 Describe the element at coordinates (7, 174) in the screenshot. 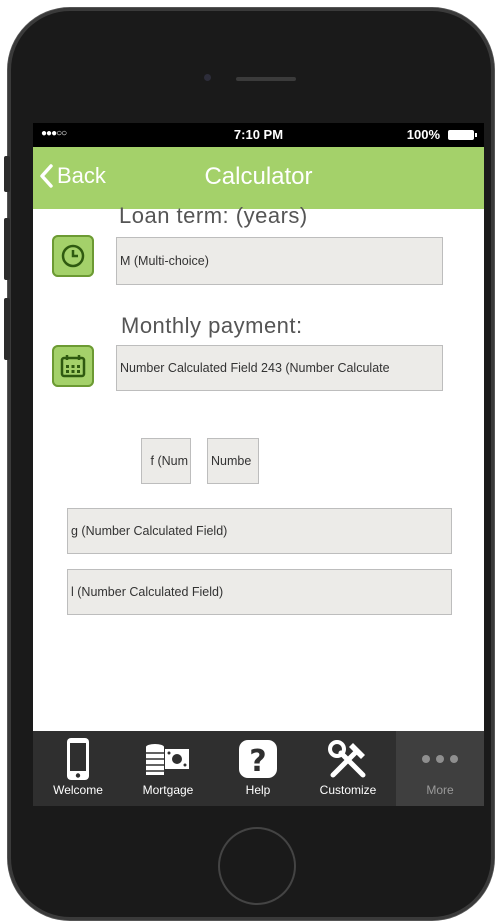

I see `mute-switch` at that location.